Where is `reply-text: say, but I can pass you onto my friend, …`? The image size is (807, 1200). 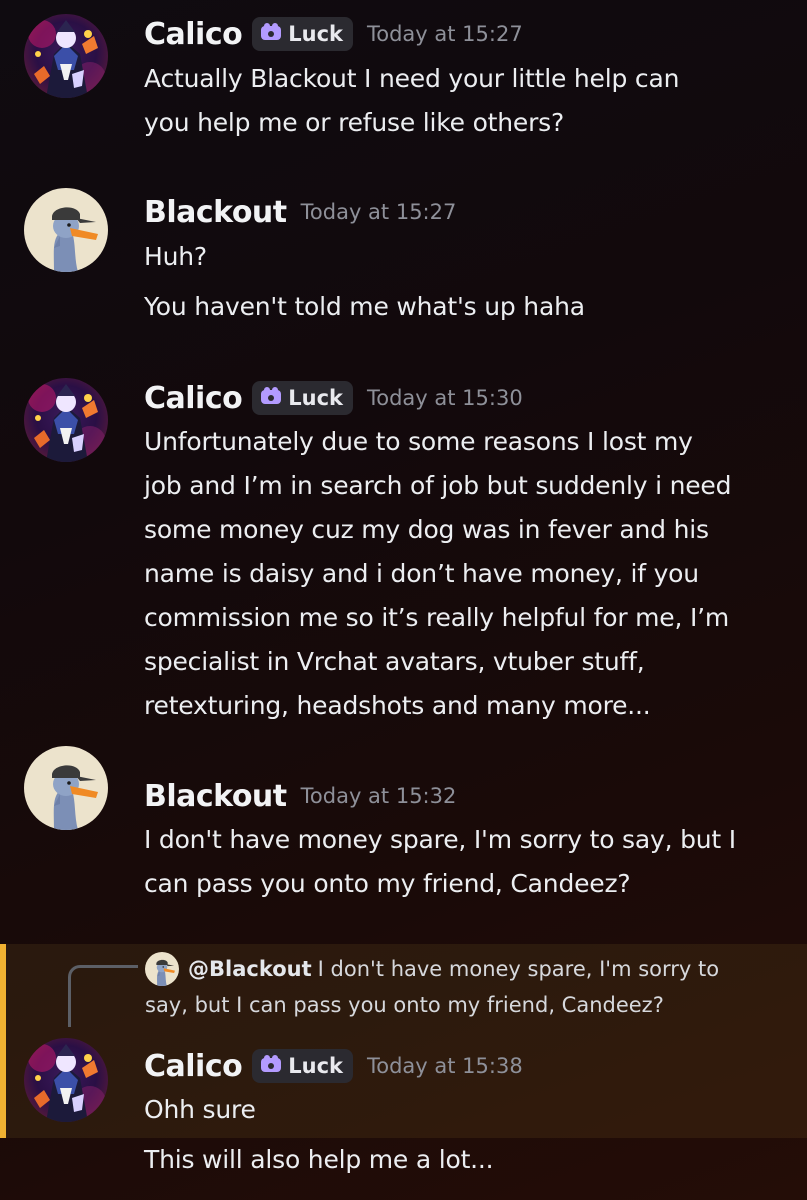
reply-text: say, but I can pass you onto my friend, … is located at coordinates (404, 1005).